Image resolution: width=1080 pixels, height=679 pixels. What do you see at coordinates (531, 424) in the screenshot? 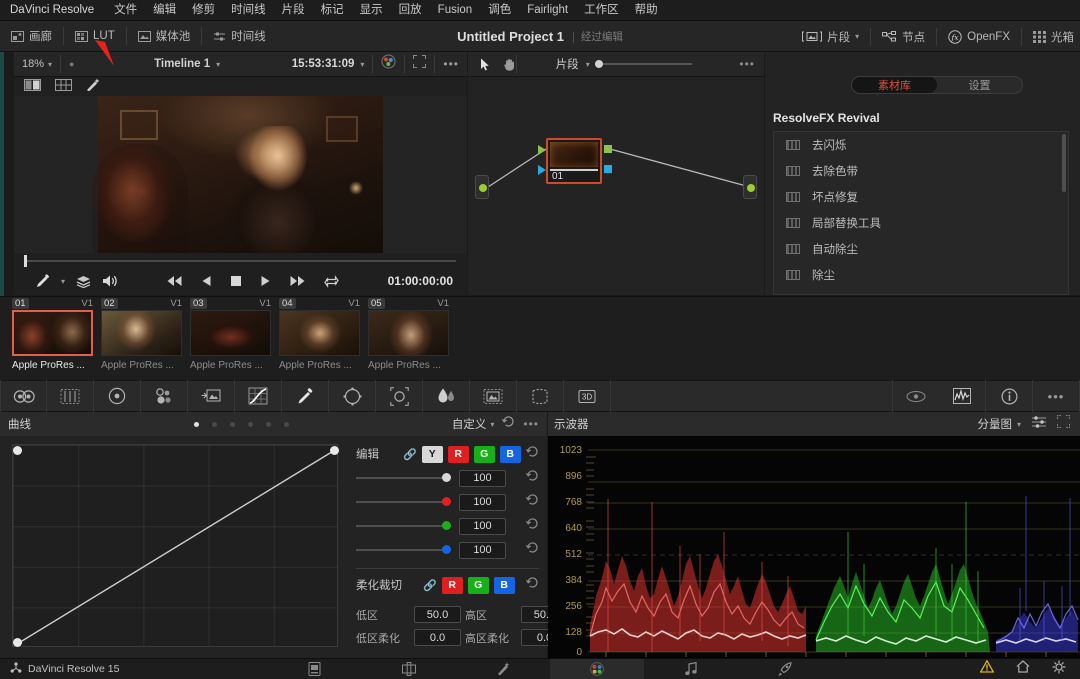
I see `curves-more-icon: •••` at bounding box center [531, 424].